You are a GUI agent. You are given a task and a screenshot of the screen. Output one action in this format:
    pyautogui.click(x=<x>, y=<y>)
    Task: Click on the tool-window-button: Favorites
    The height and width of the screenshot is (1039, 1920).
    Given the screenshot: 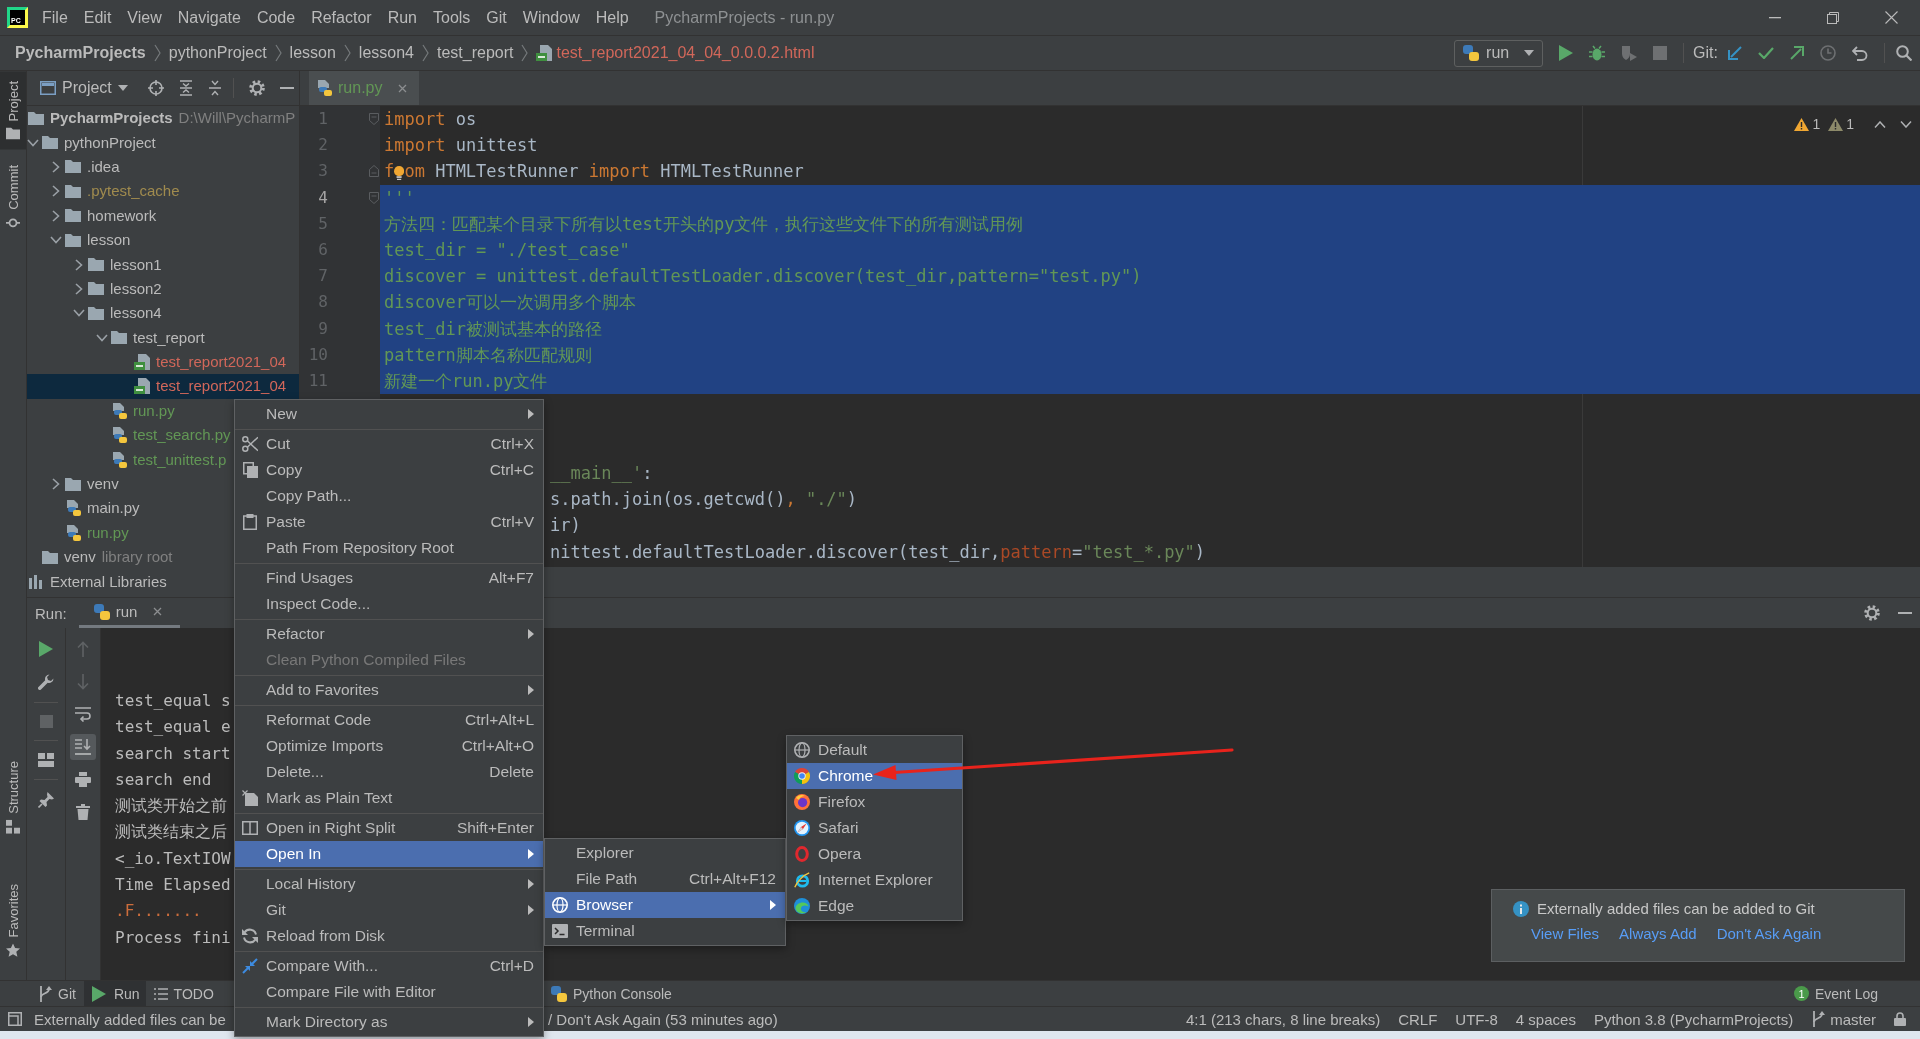 What is the action you would take?
    pyautogui.click(x=13, y=920)
    